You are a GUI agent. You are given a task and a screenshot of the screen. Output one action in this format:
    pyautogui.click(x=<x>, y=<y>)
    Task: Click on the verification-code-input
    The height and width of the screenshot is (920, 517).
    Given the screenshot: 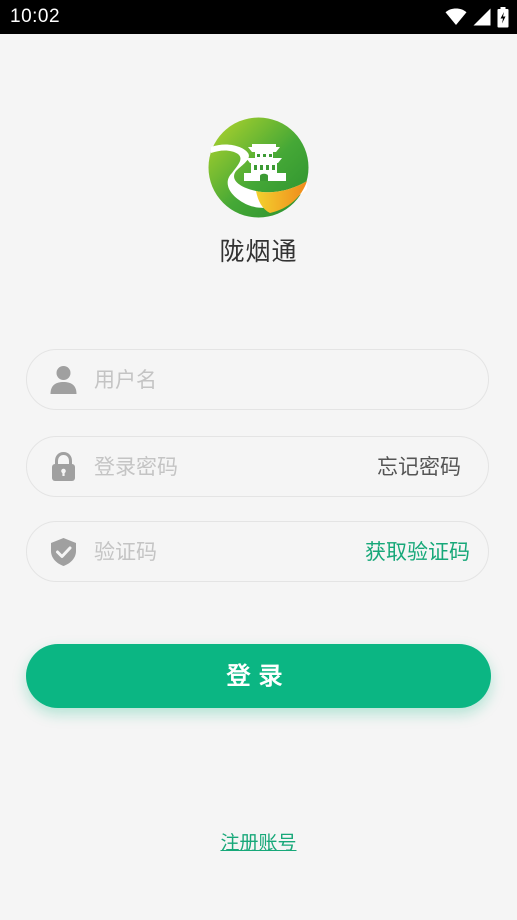 What is the action you would take?
    pyautogui.click(x=219, y=551)
    